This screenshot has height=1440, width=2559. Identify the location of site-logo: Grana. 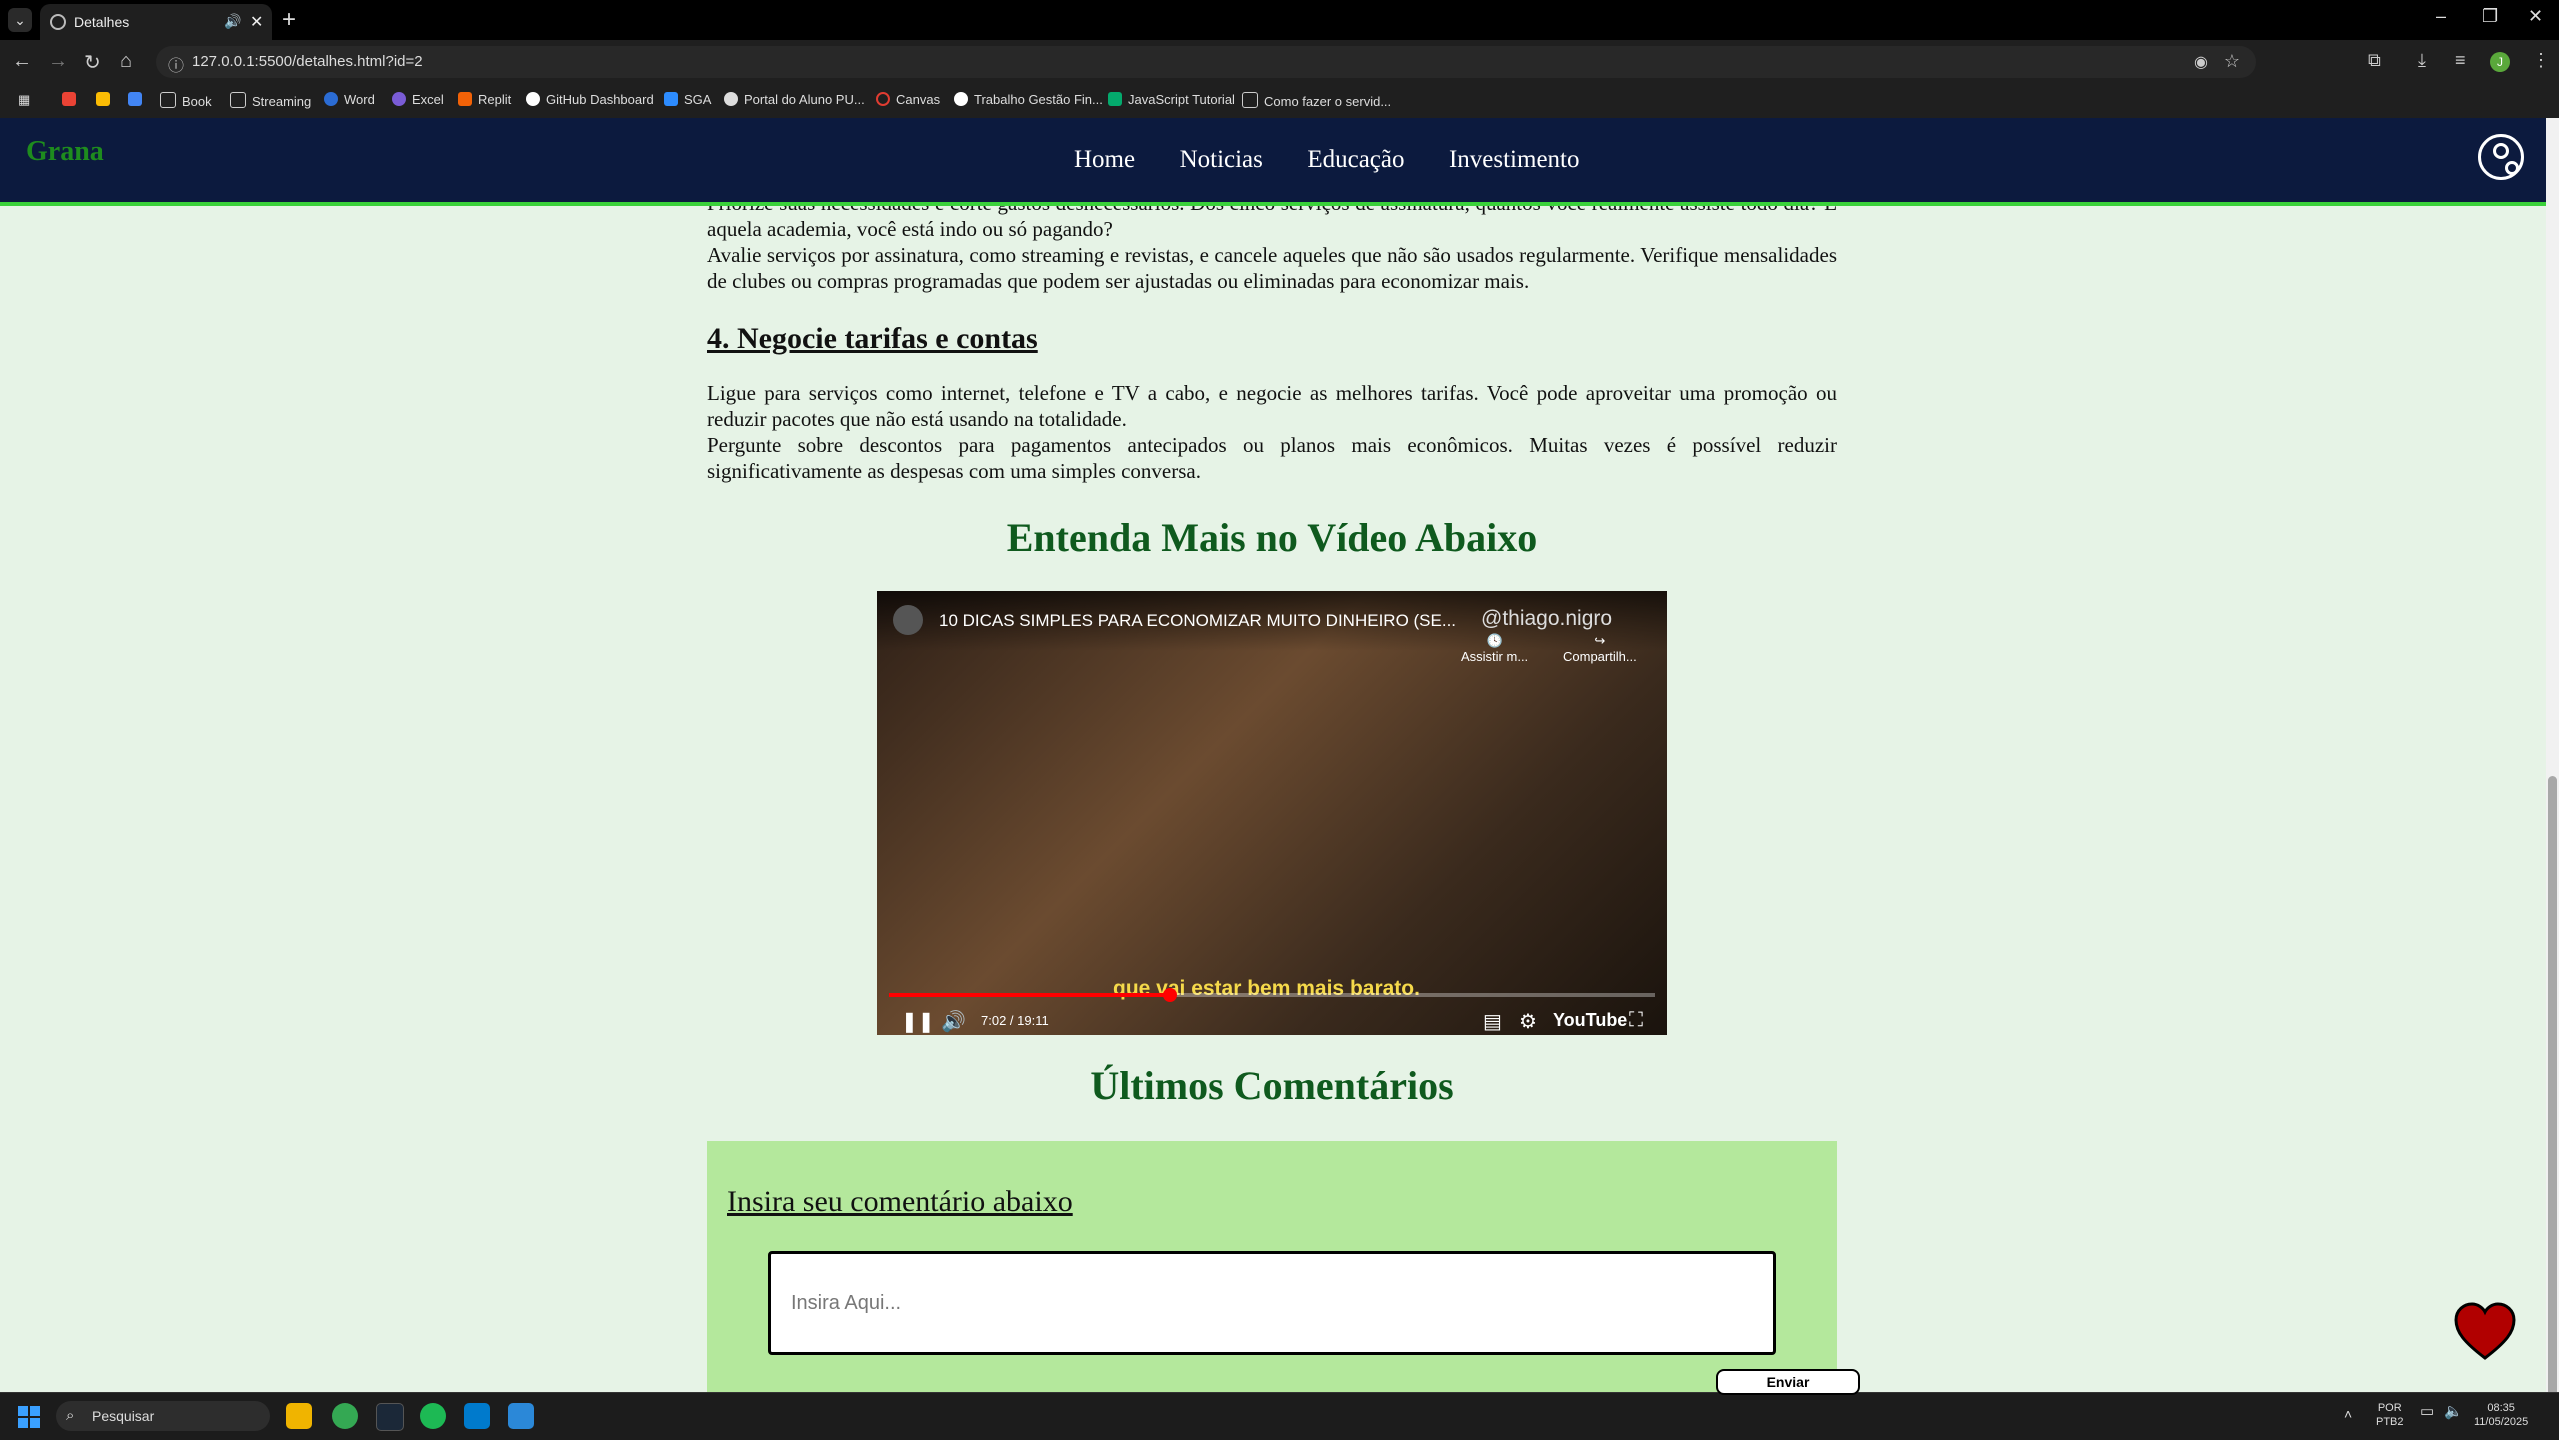
(65, 152).